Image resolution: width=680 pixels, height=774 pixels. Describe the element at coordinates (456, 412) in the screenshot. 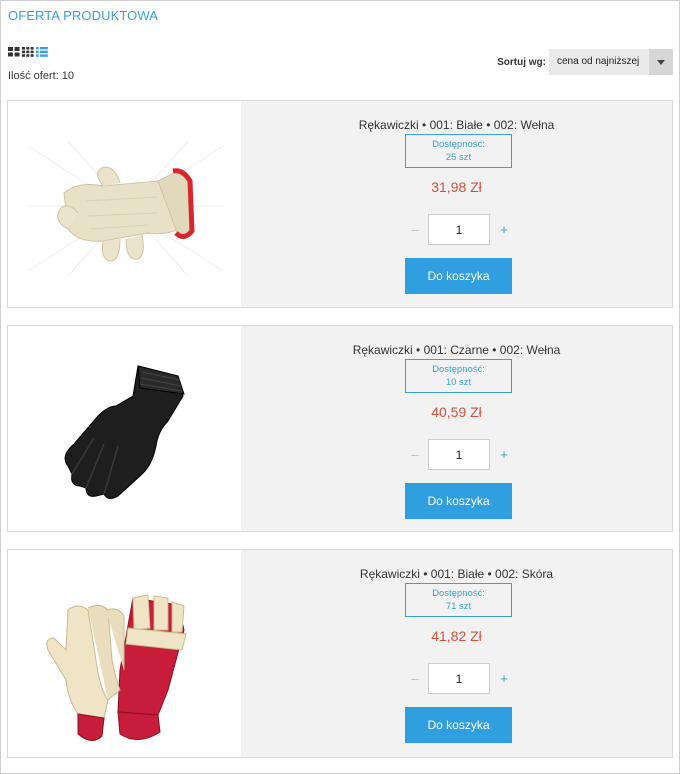

I see `product-price: 40,59 Zł` at that location.